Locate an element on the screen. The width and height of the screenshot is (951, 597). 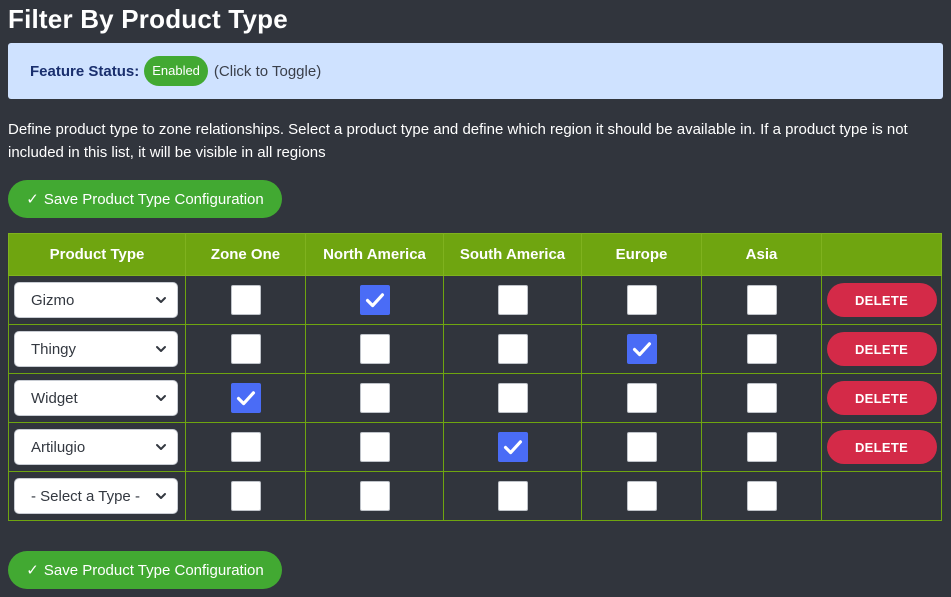
product-type-select: Widget is located at coordinates (96, 398).